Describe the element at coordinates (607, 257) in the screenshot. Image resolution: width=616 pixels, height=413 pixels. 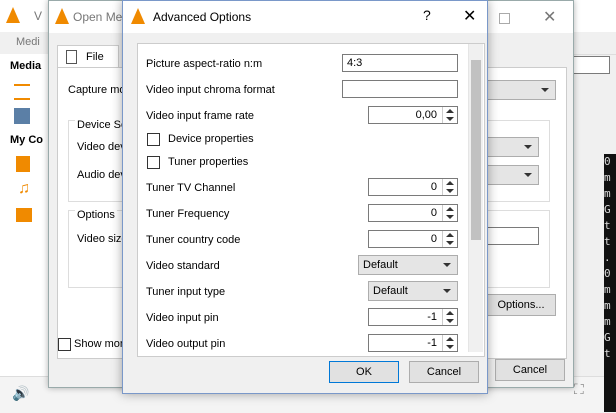
I see `terminal-line: .` at that location.